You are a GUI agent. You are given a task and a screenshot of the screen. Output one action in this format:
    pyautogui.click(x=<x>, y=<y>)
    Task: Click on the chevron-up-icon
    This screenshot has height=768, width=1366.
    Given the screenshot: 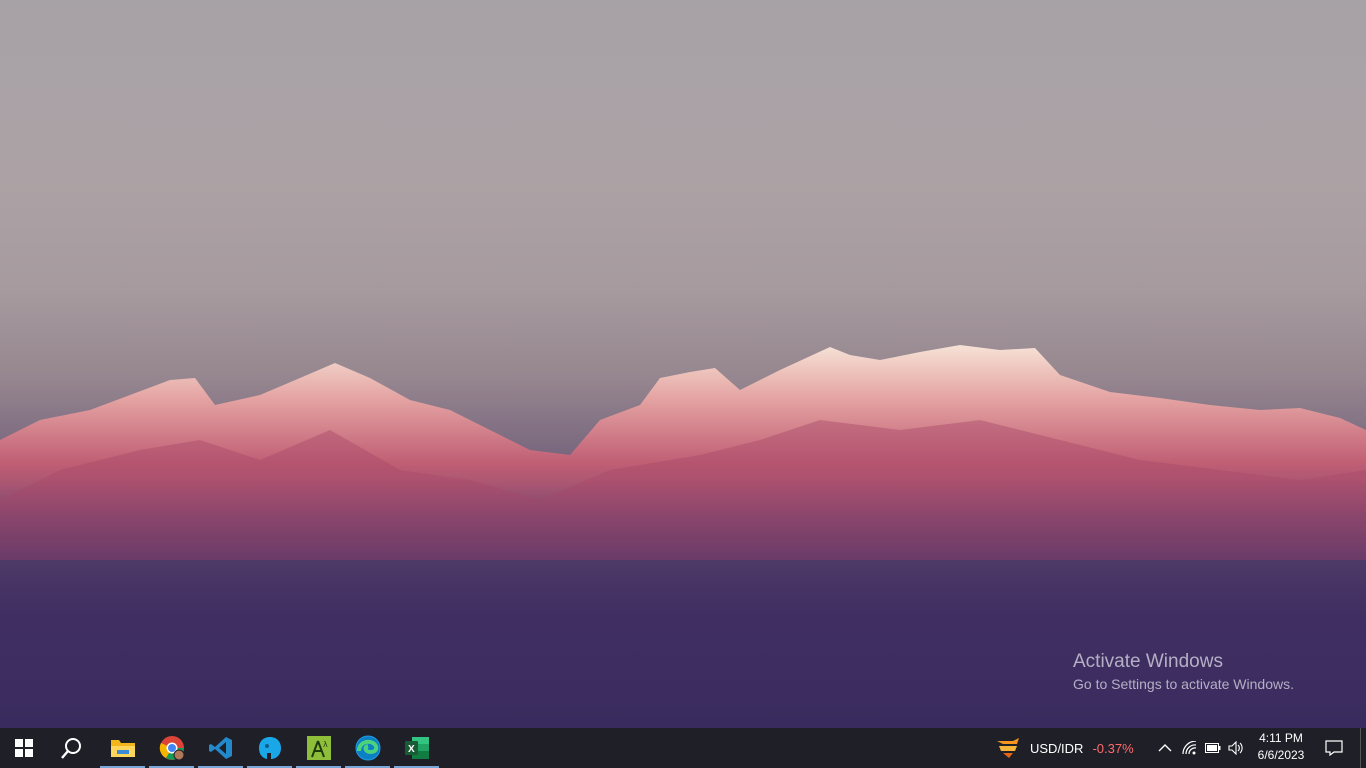 What is the action you would take?
    pyautogui.click(x=1165, y=748)
    